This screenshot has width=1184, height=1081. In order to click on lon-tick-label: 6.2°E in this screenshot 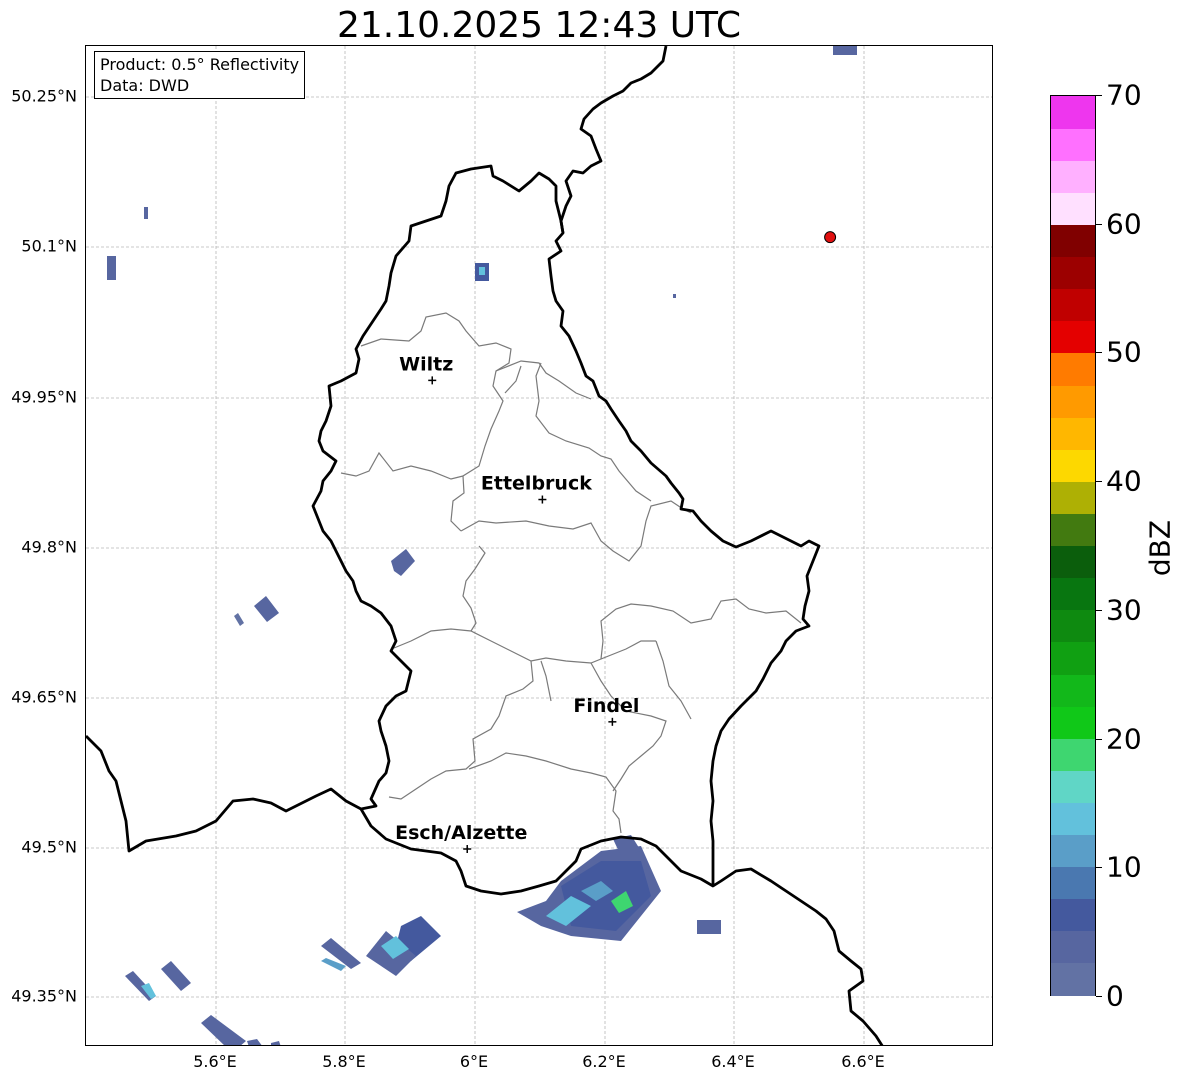, I will do `click(604, 1061)`.